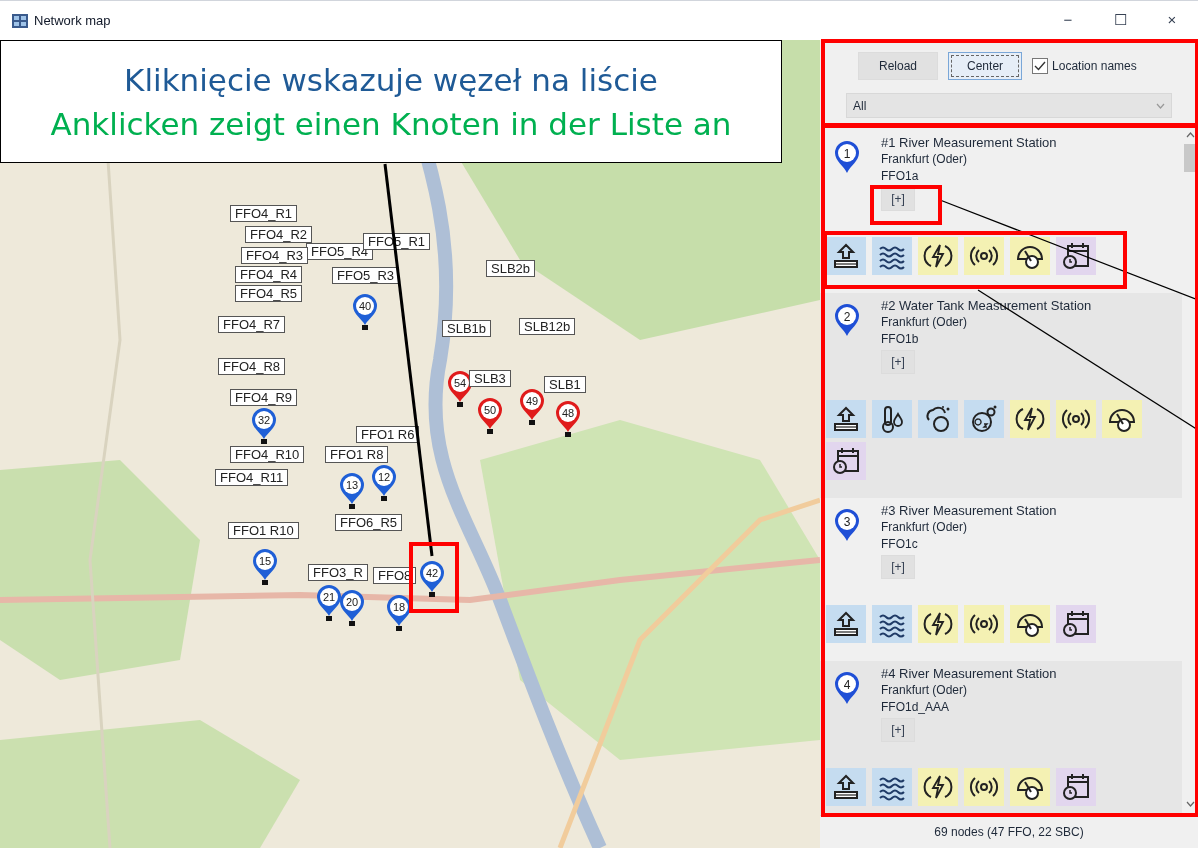 Image resolution: width=1198 pixels, height=848 pixels. Describe the element at coordinates (969, 142) in the screenshot. I see `node-title: #1 River Measurement Station` at that location.